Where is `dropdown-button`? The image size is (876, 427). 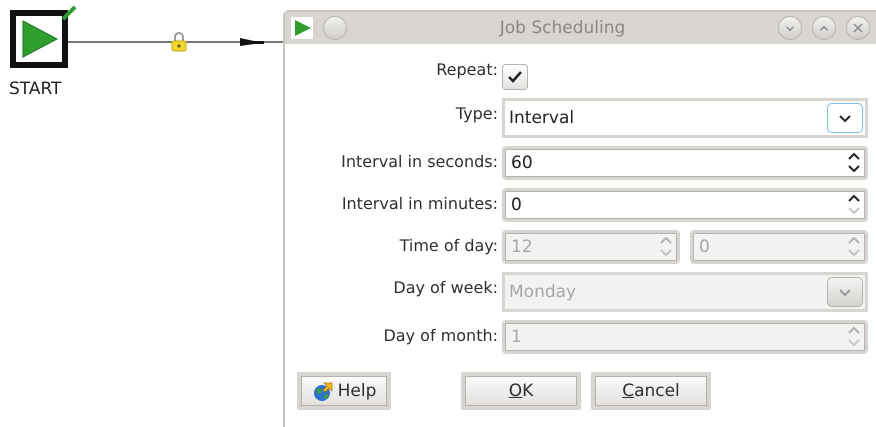 dropdown-button is located at coordinates (845, 118).